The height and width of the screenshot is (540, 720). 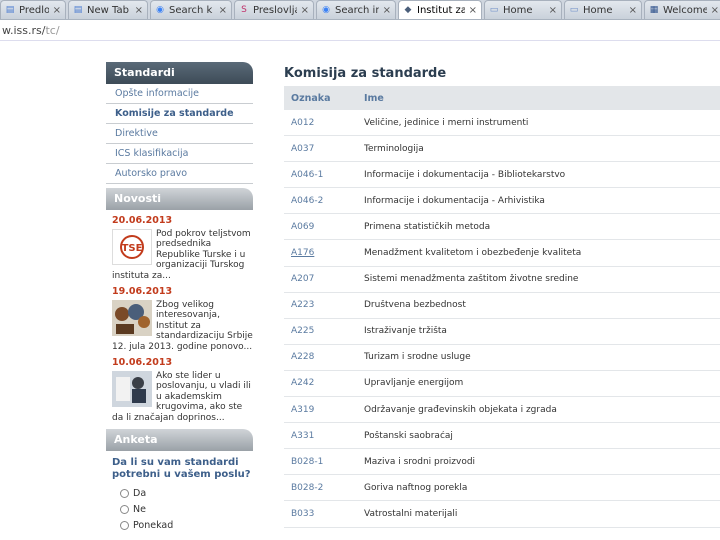 What do you see at coordinates (324, 383) in the screenshot?
I see `committee-code: A242` at bounding box center [324, 383].